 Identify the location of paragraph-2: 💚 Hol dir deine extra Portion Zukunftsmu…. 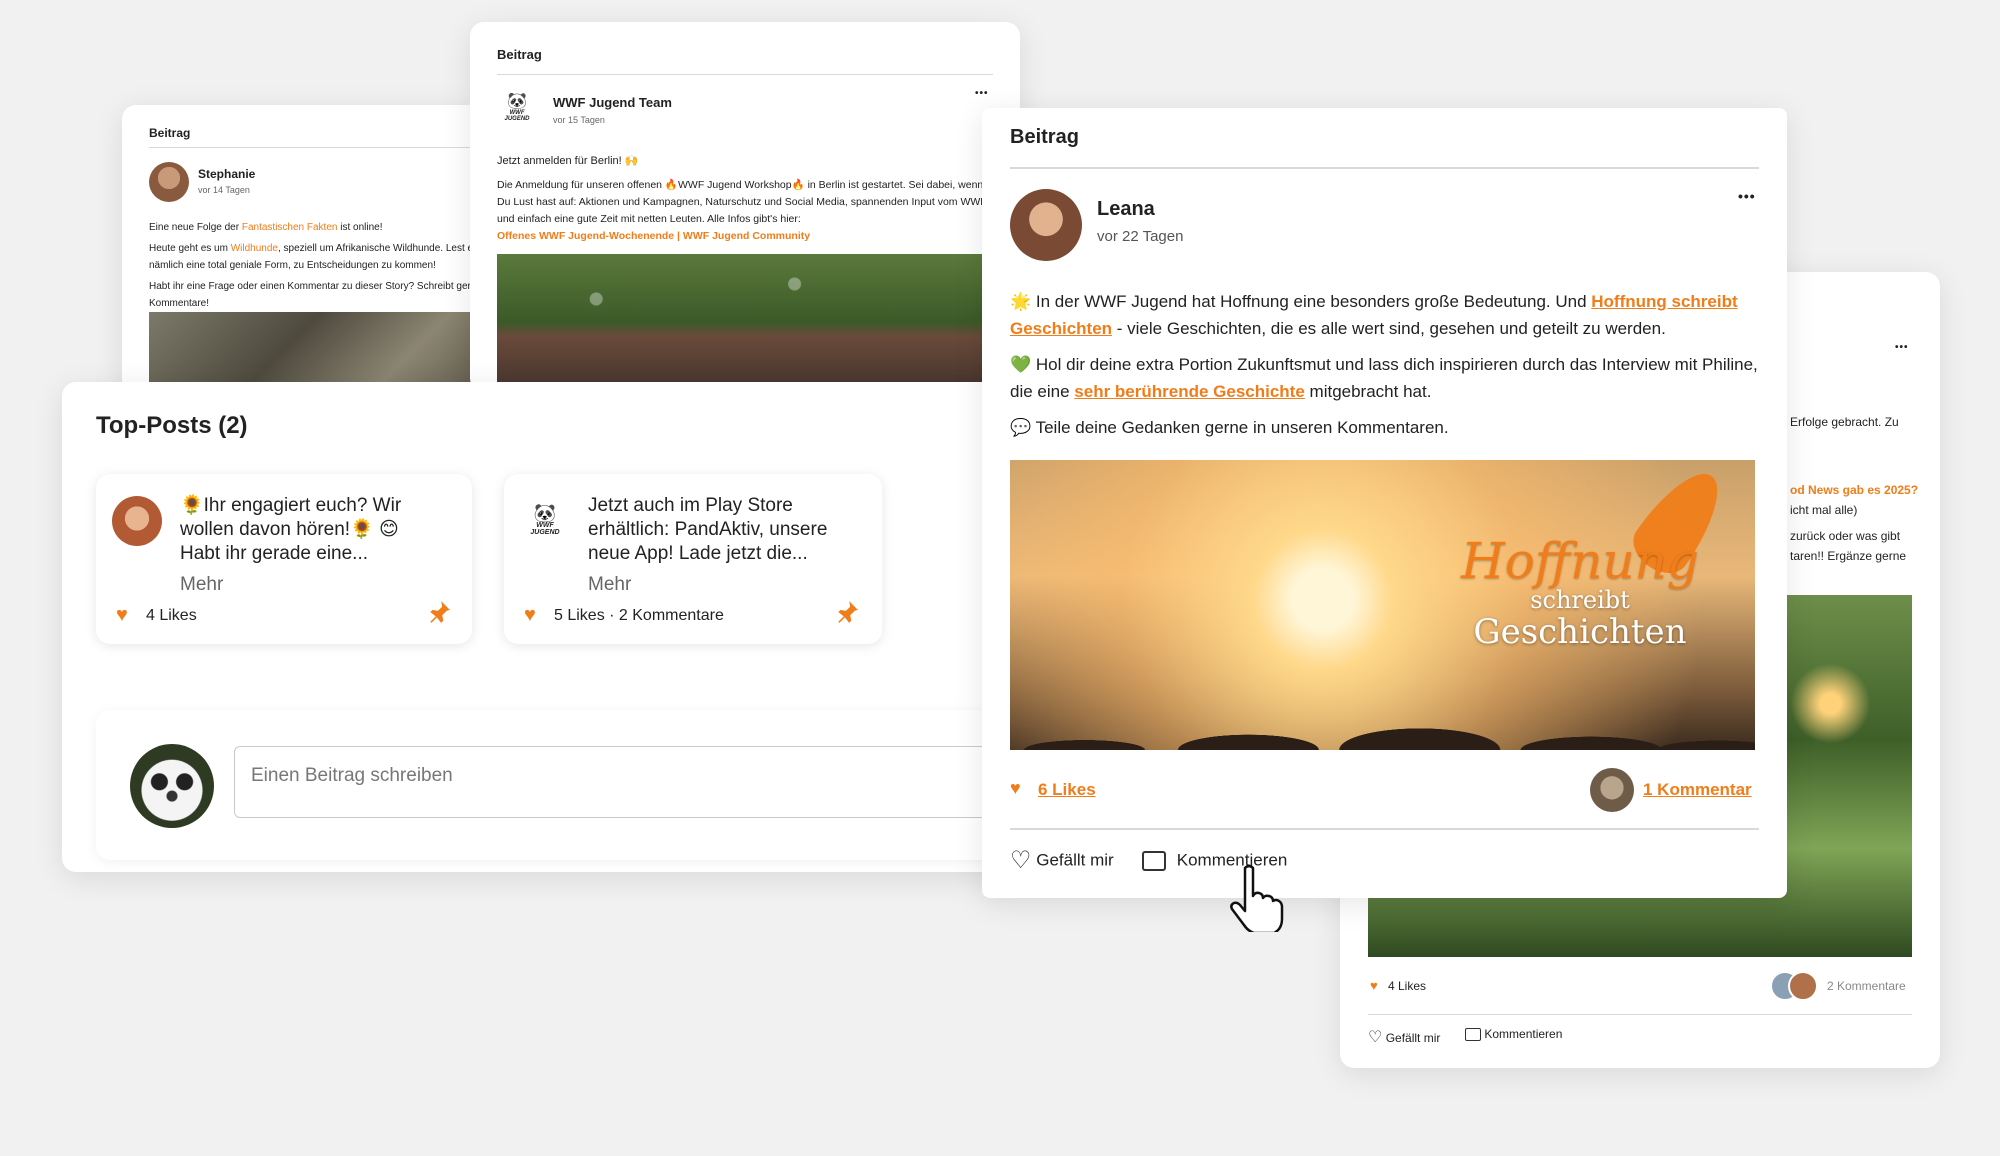
(1384, 378).